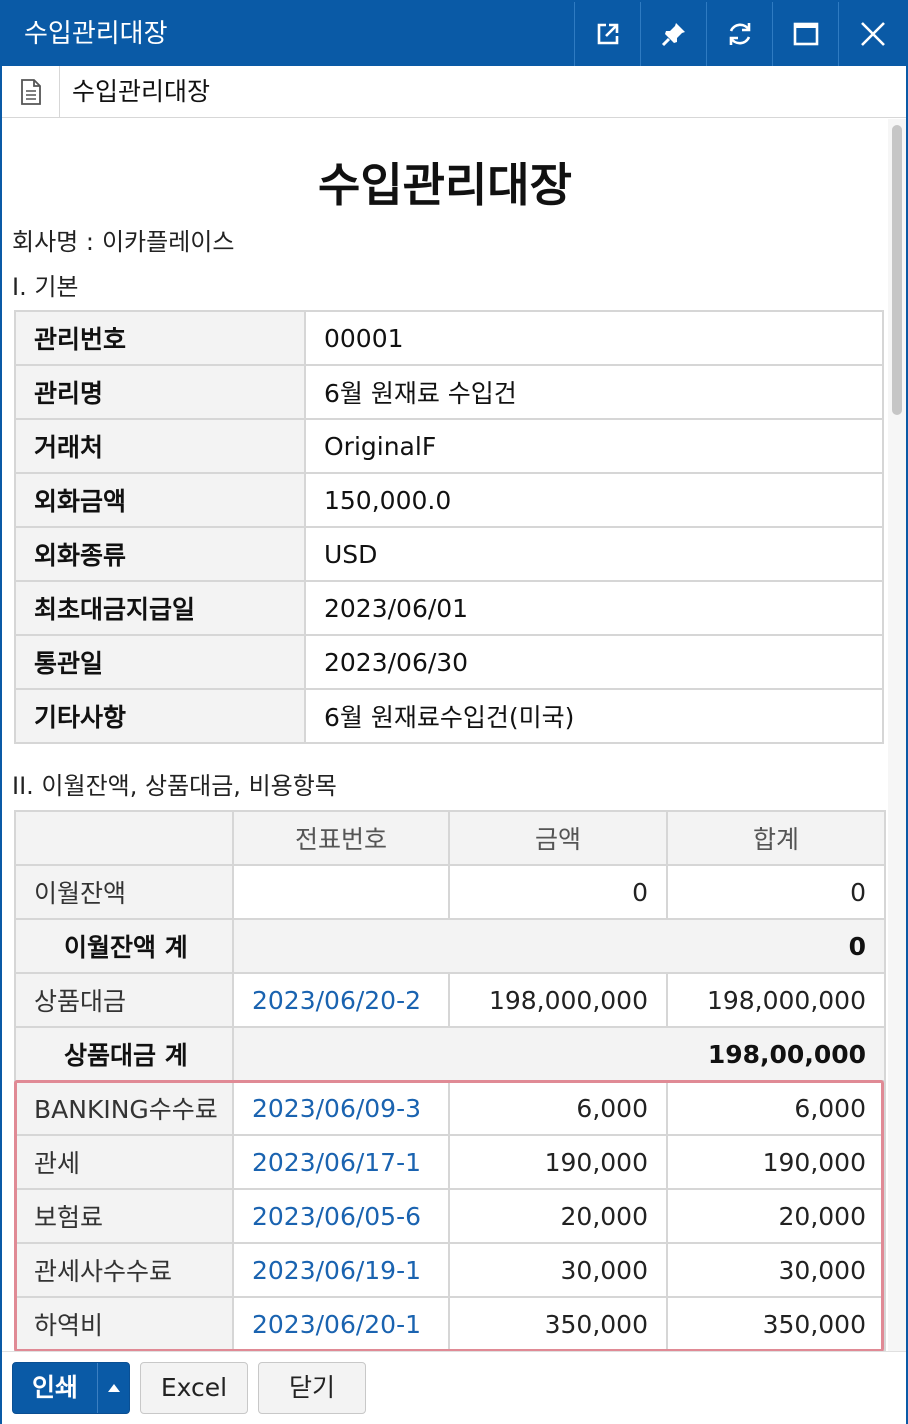 The width and height of the screenshot is (908, 1424). What do you see at coordinates (897, 270) in the screenshot?
I see `scrollbar-thumb` at bounding box center [897, 270].